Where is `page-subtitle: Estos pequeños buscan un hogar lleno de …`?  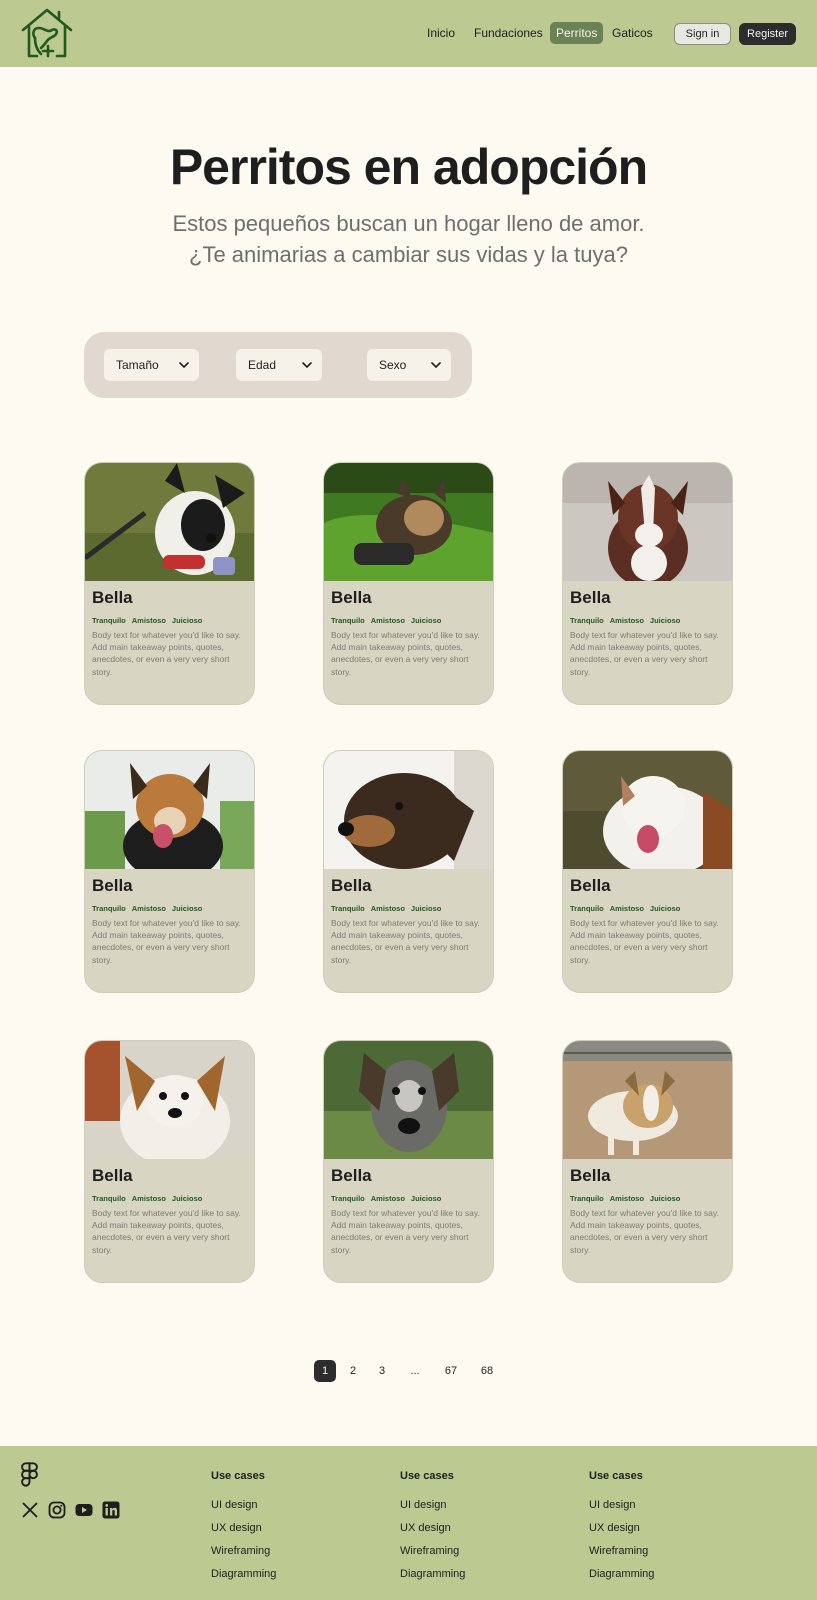 page-subtitle: Estos pequeños buscan un hogar lleno de … is located at coordinates (408, 239).